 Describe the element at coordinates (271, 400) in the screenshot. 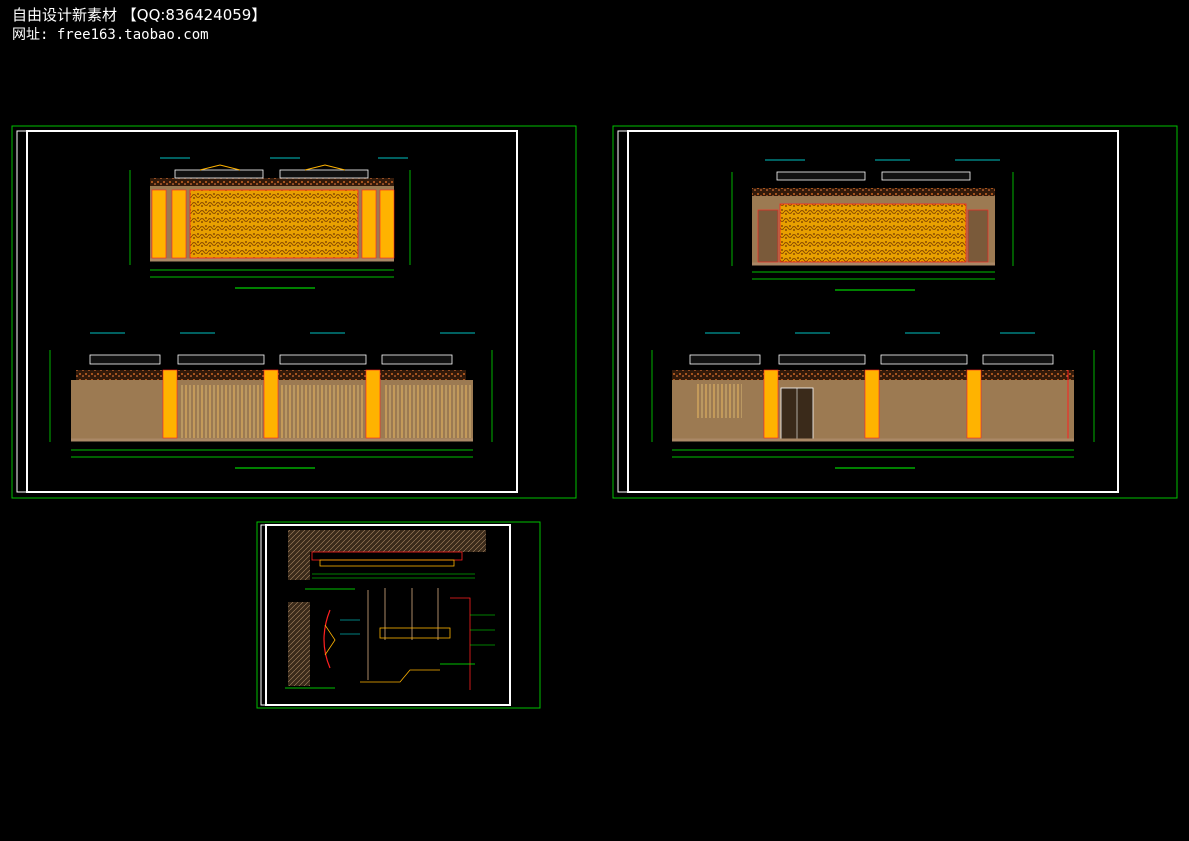

I see `elevation-curtain-wall-a` at that location.